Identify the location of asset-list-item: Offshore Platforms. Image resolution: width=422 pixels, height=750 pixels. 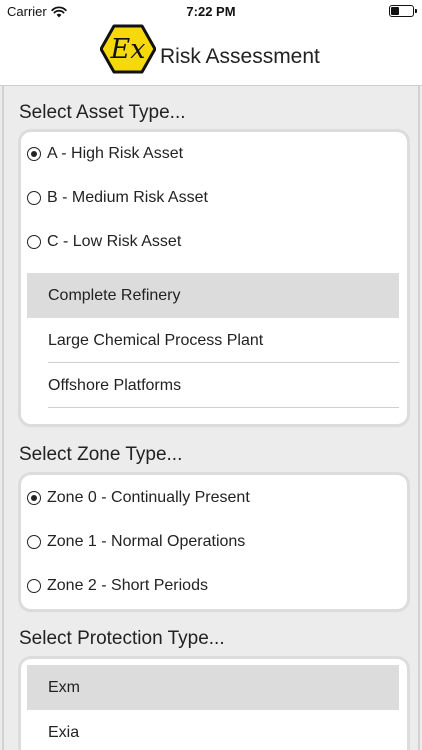
(213, 385).